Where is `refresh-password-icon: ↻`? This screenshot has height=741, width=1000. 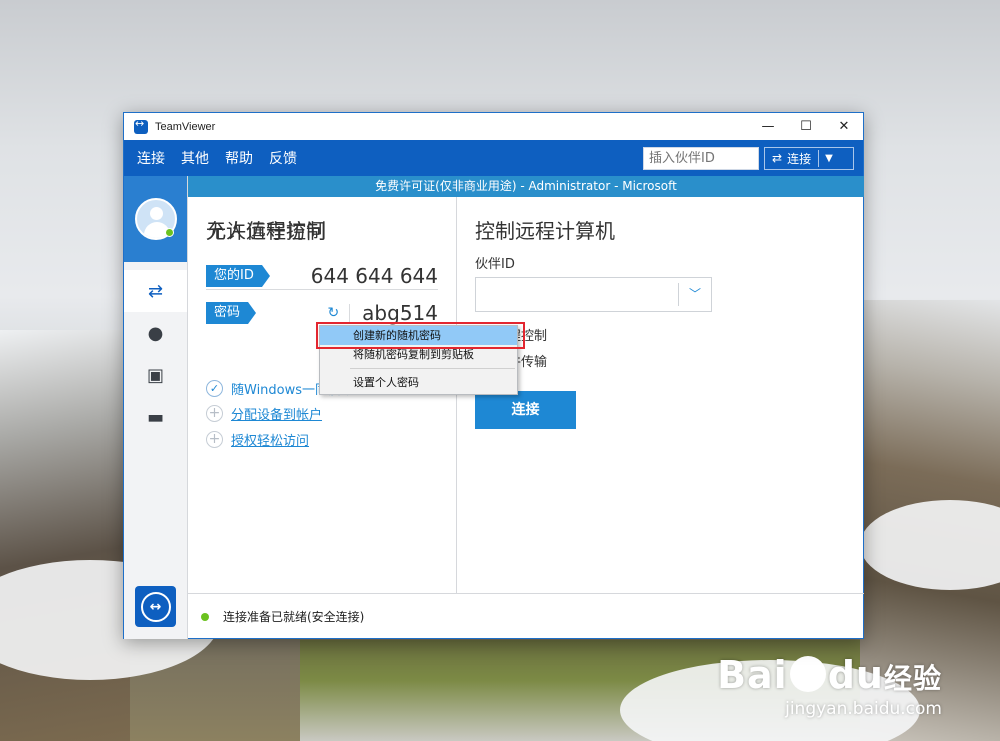 refresh-password-icon: ↻ is located at coordinates (333, 313).